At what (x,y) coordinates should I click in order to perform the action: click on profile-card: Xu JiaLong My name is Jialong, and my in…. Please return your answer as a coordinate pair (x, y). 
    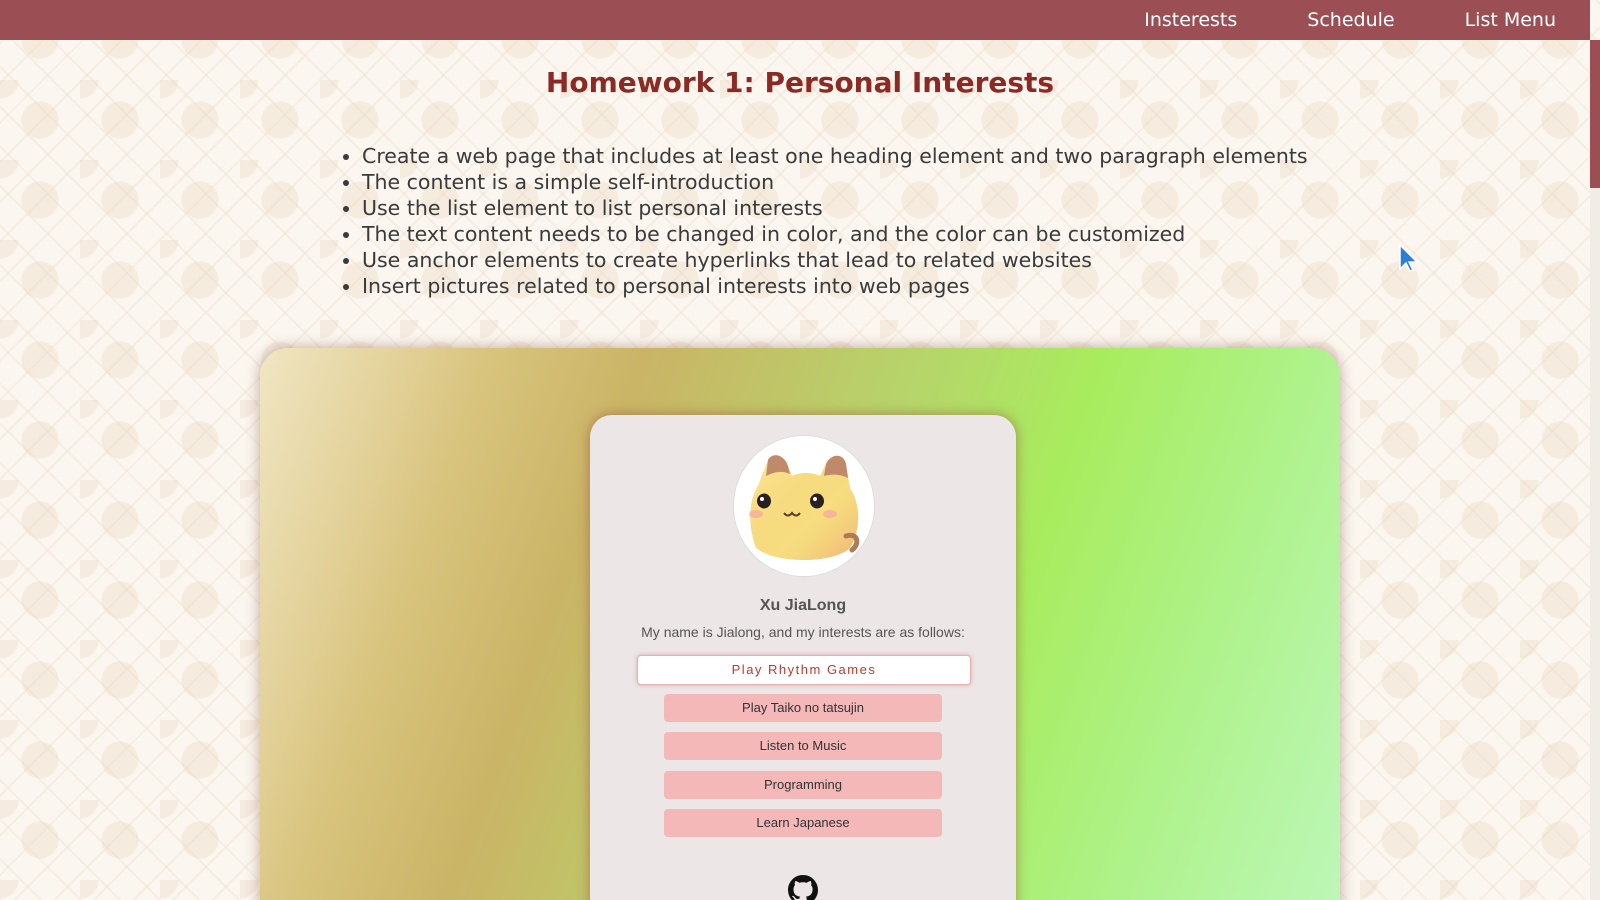
    Looking at the image, I should click on (803, 657).